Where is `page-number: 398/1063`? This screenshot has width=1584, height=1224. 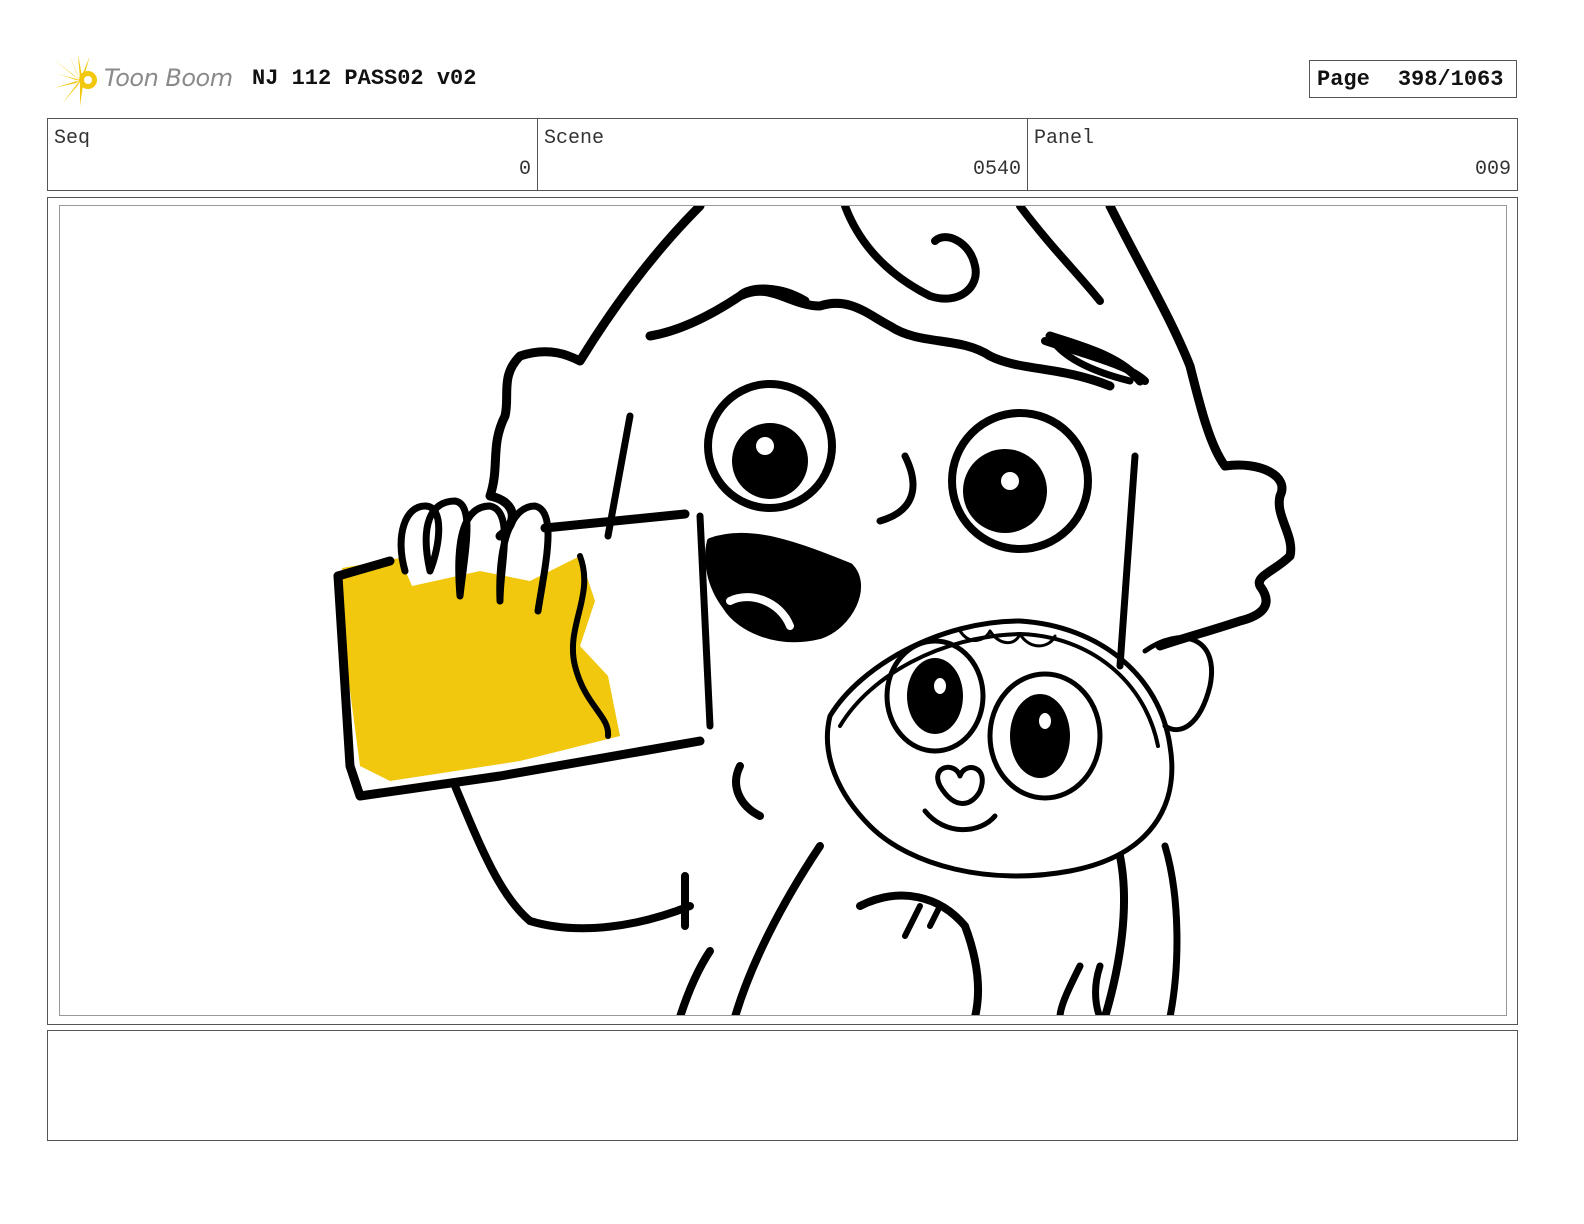 page-number: 398/1063 is located at coordinates (1450, 79).